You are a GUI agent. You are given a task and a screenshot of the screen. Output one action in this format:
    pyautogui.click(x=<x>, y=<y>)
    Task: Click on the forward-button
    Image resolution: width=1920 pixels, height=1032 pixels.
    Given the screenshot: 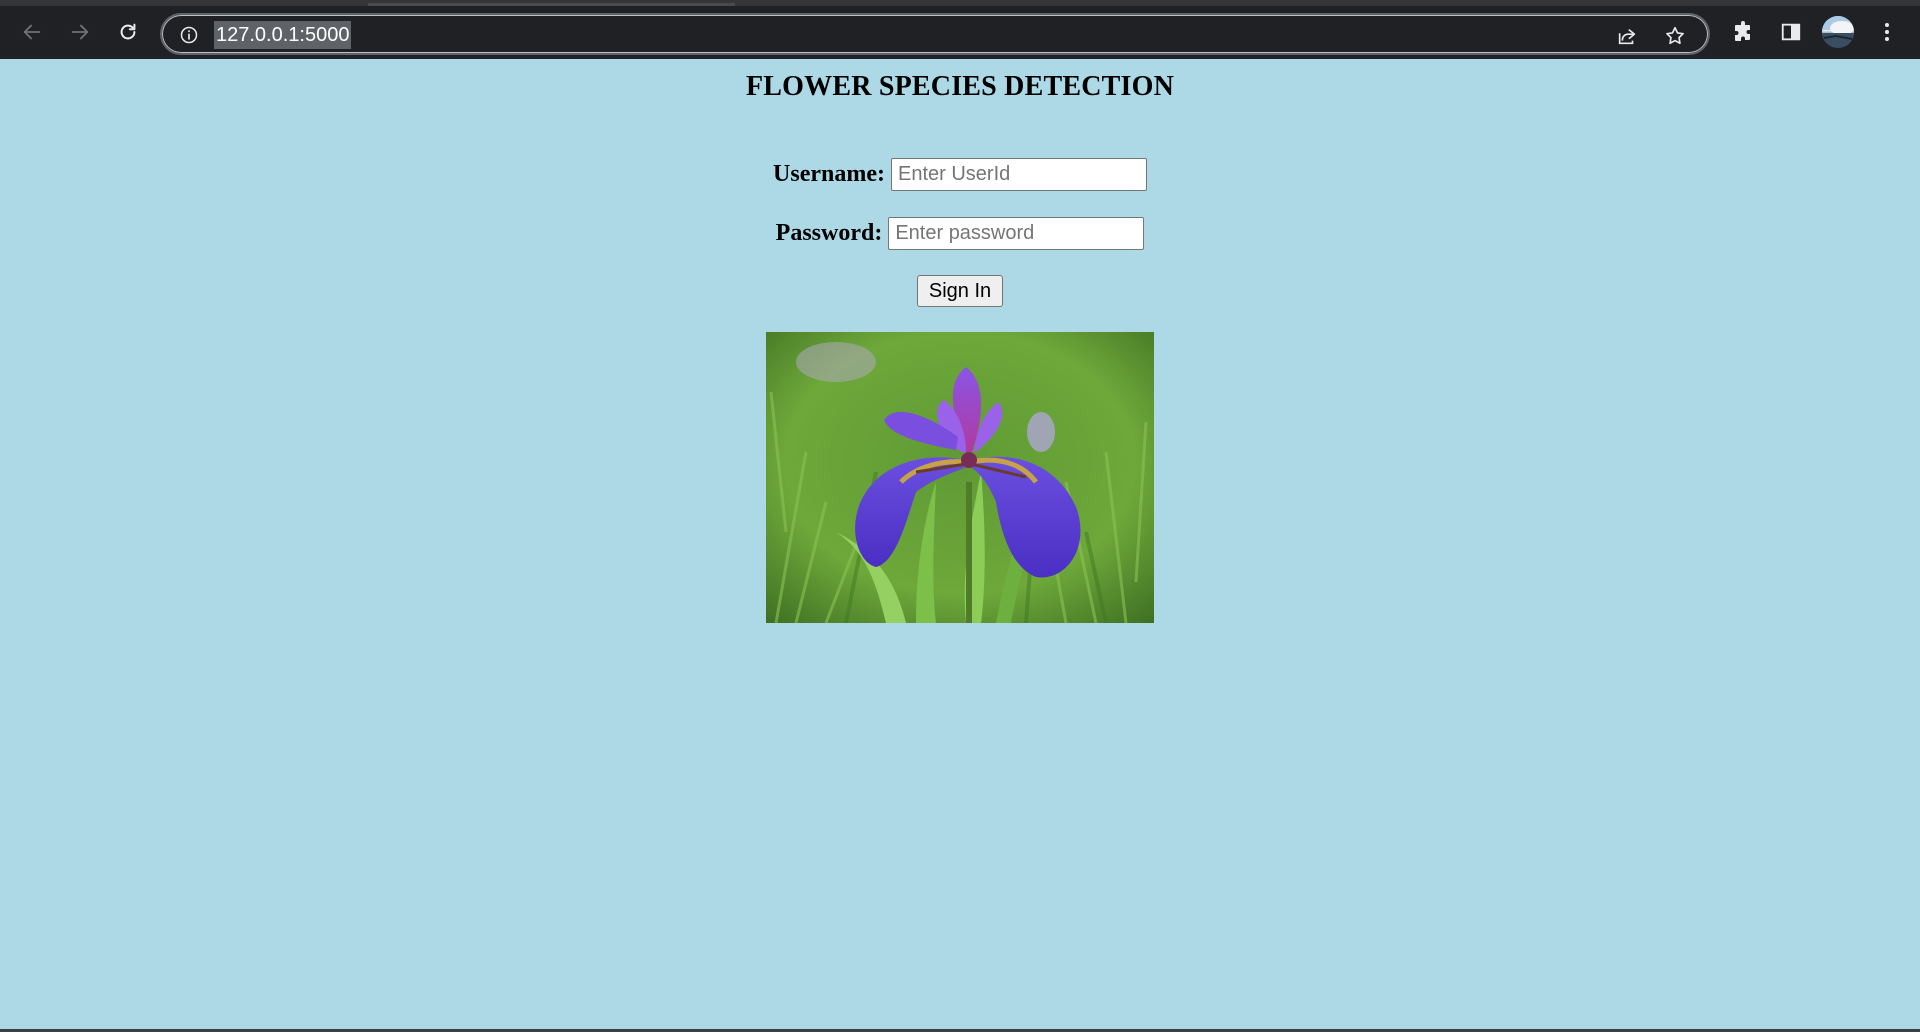 What is the action you would take?
    pyautogui.click(x=80, y=32)
    